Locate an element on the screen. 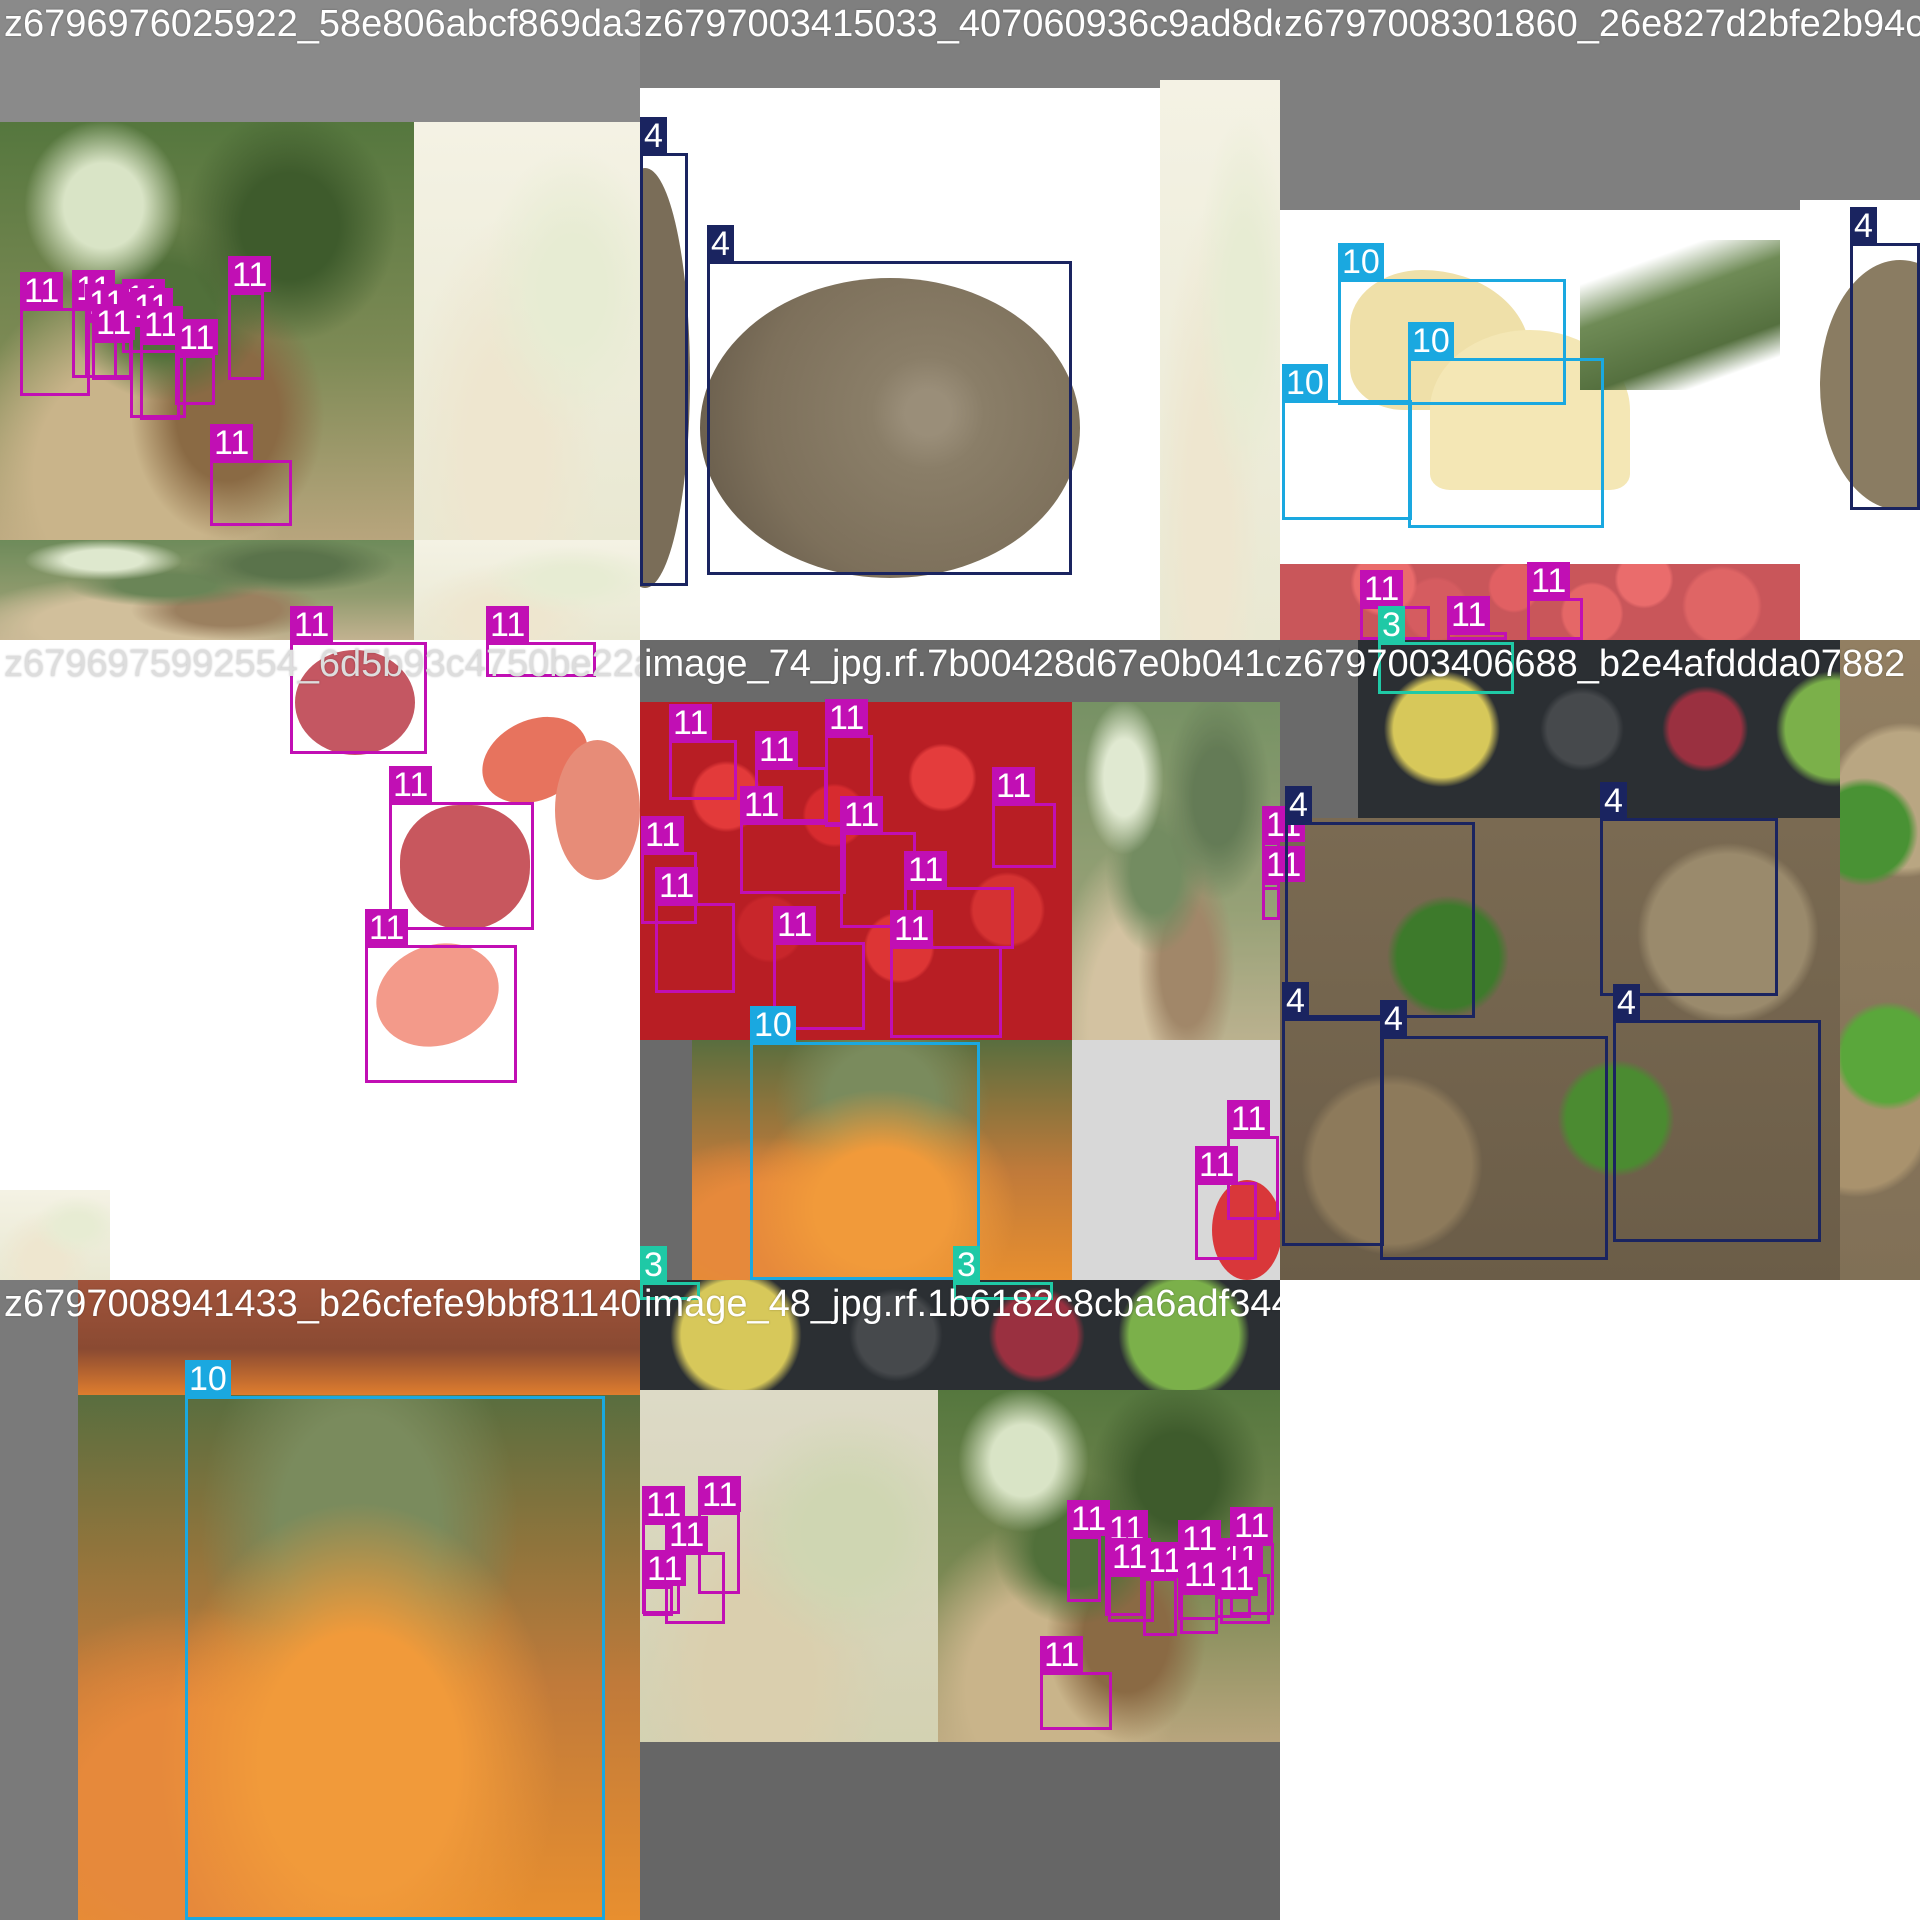 This screenshot has width=1920, height=1920. tile-filename: image_48_jpg.rf.1b6182c8cba6adf3441f9c10 is located at coordinates (962, 1304).